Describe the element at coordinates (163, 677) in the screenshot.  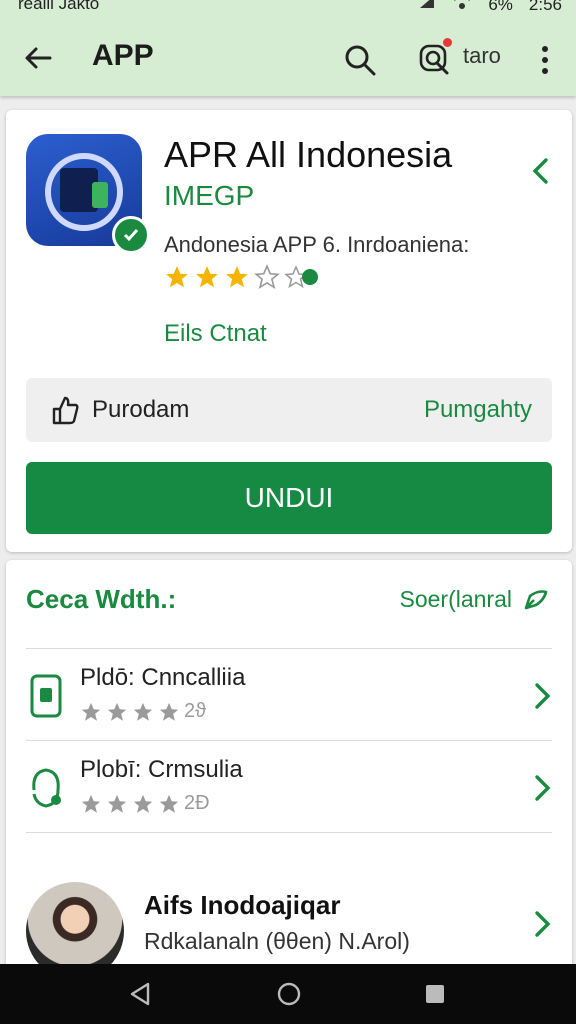
I see `list-item-name: Pldō: Cnncalliia` at that location.